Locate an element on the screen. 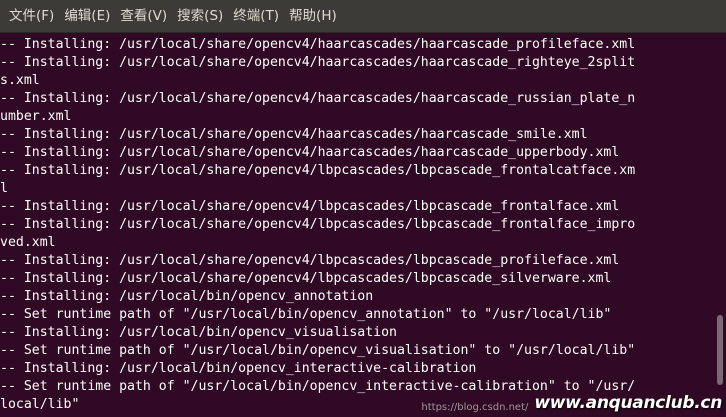 This screenshot has width=726, height=417. terminal-scrollbar is located at coordinates (718, 225).